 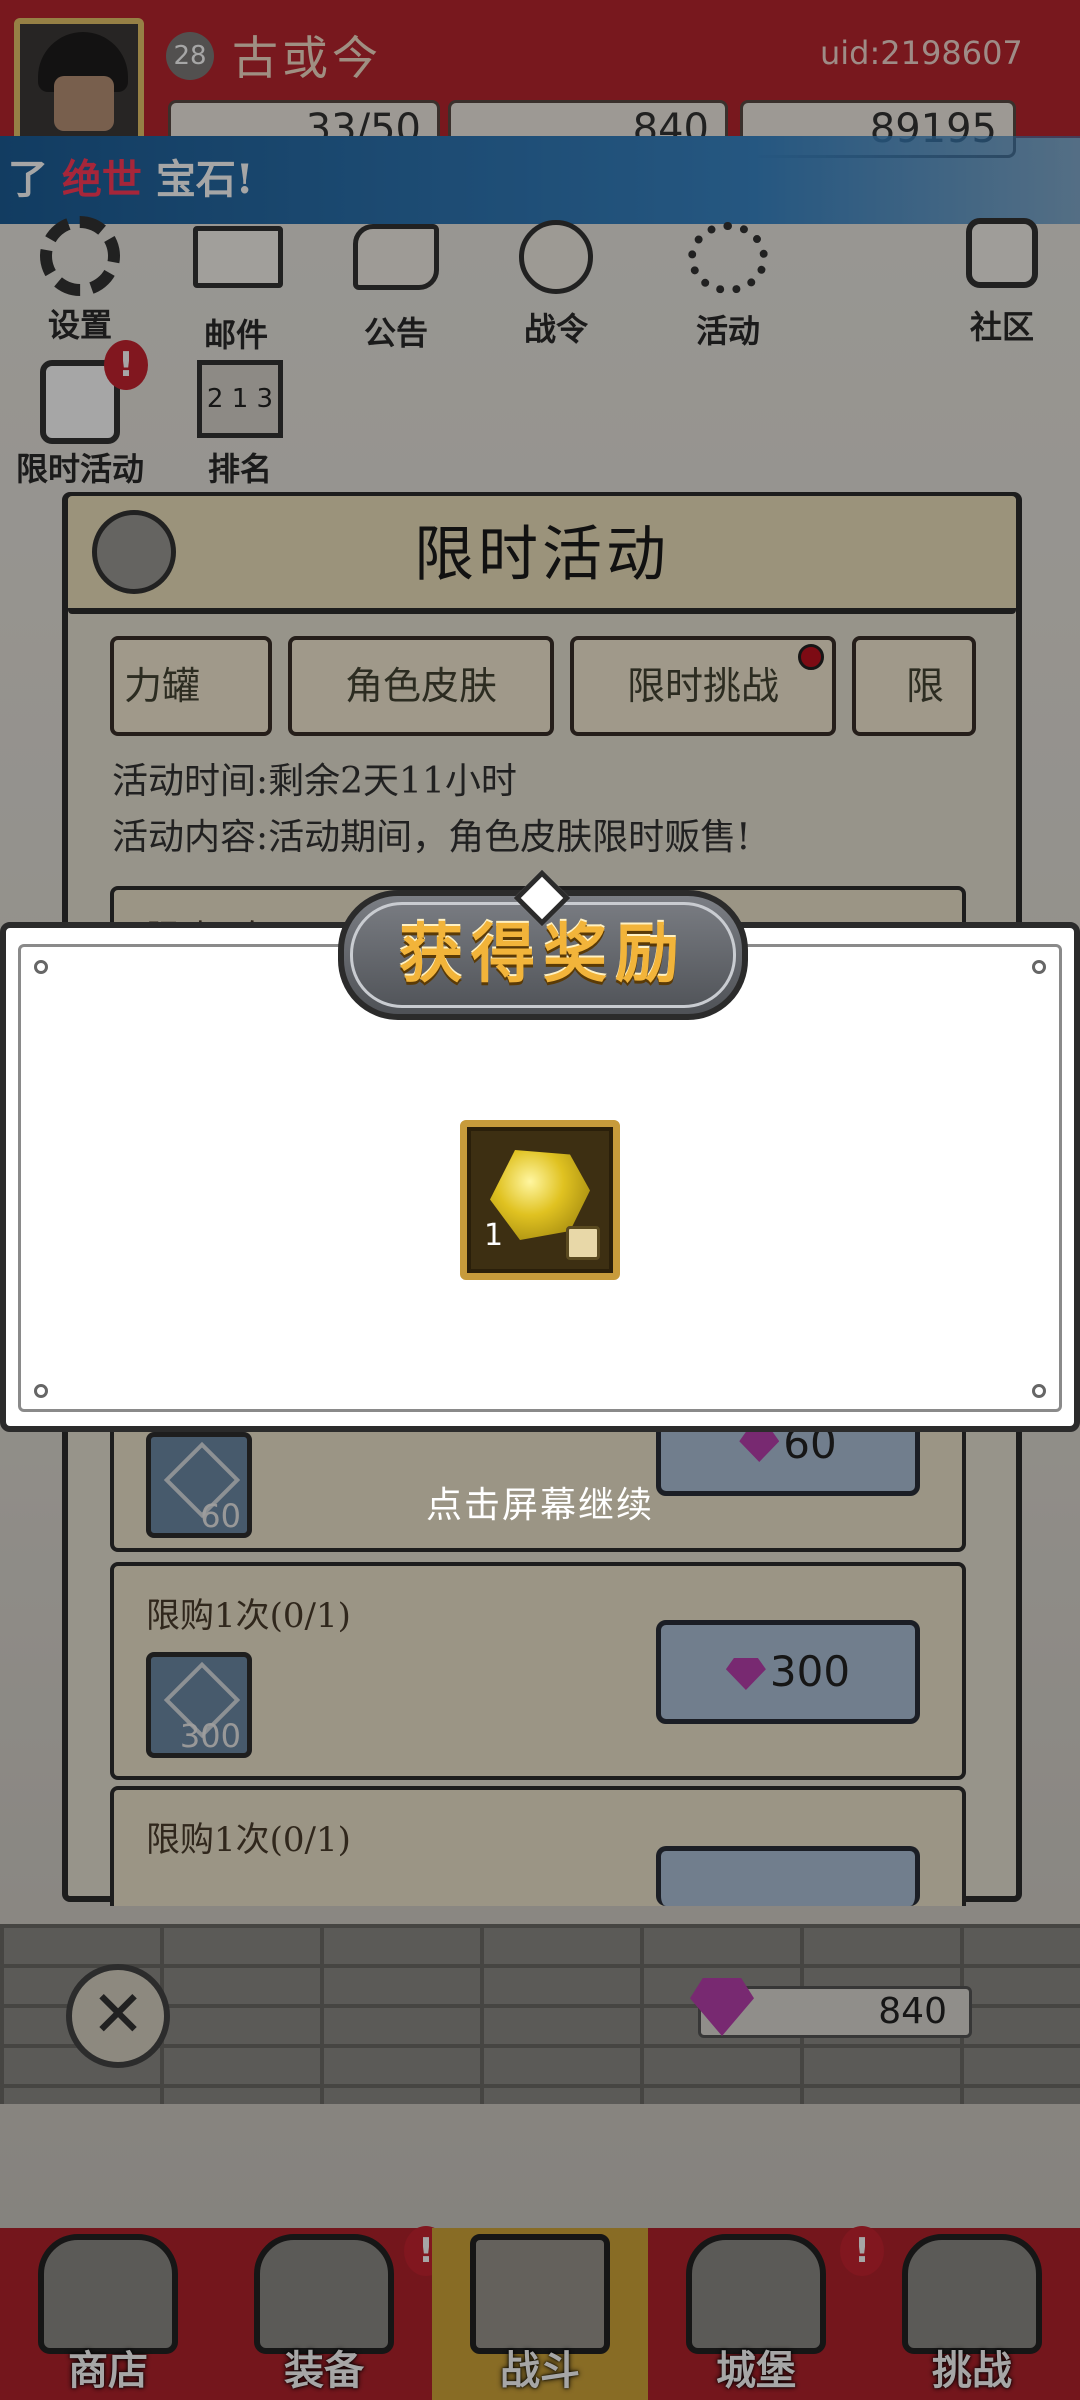 What do you see at coordinates (583, 1243) in the screenshot?
I see `item-type-tag-icon` at bounding box center [583, 1243].